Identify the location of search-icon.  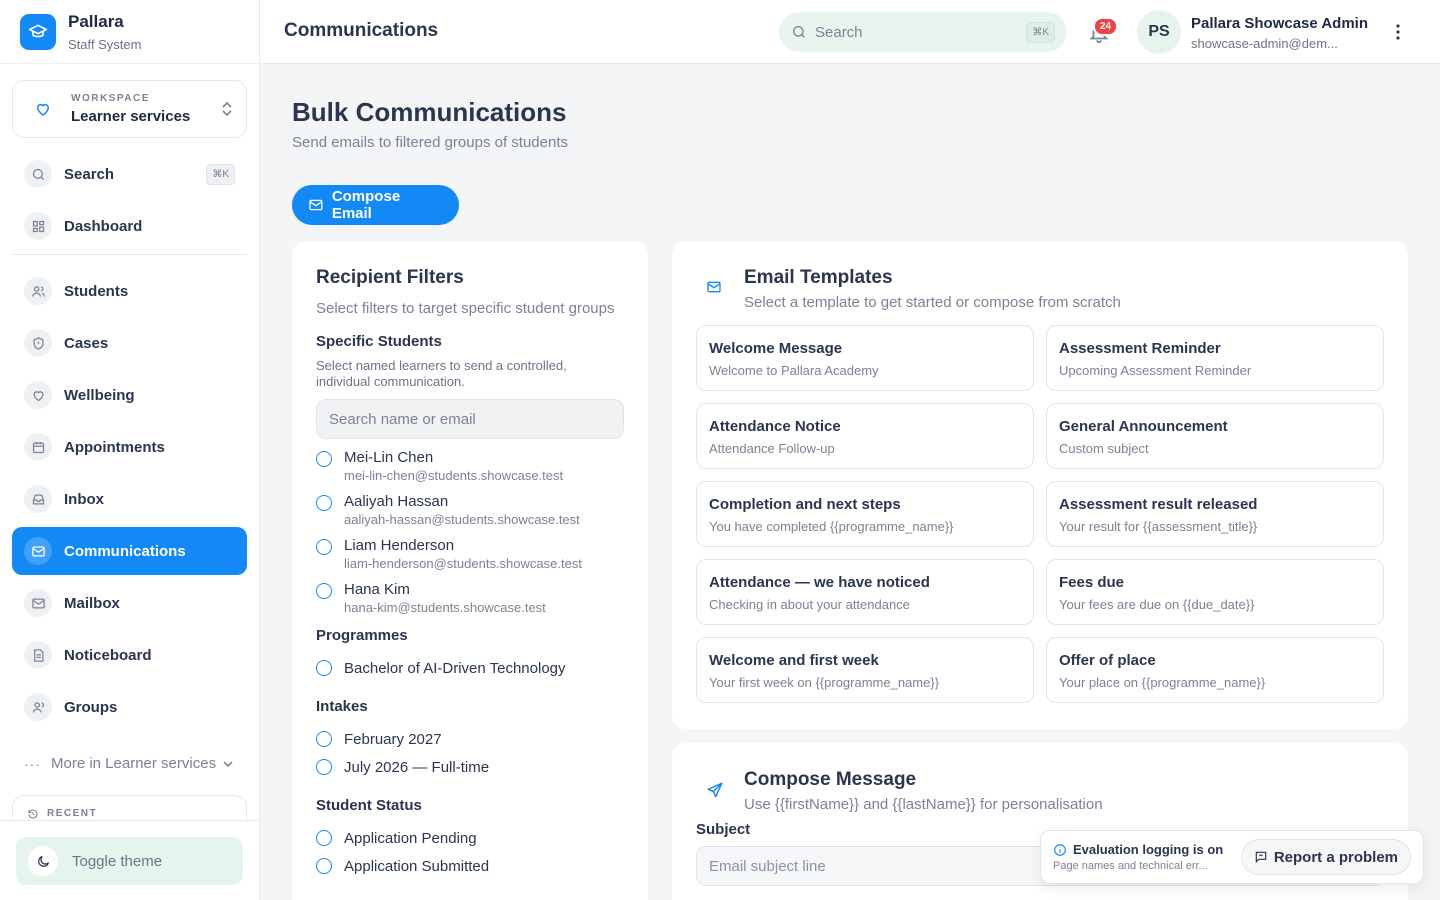
(799, 32).